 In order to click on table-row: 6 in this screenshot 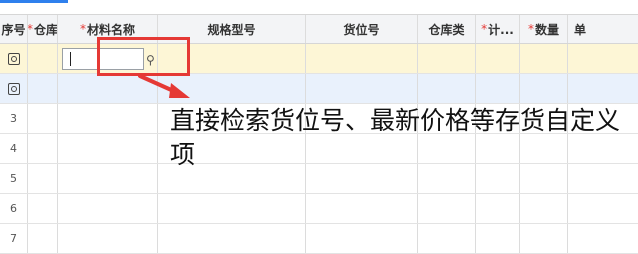, I will do `click(319, 209)`.